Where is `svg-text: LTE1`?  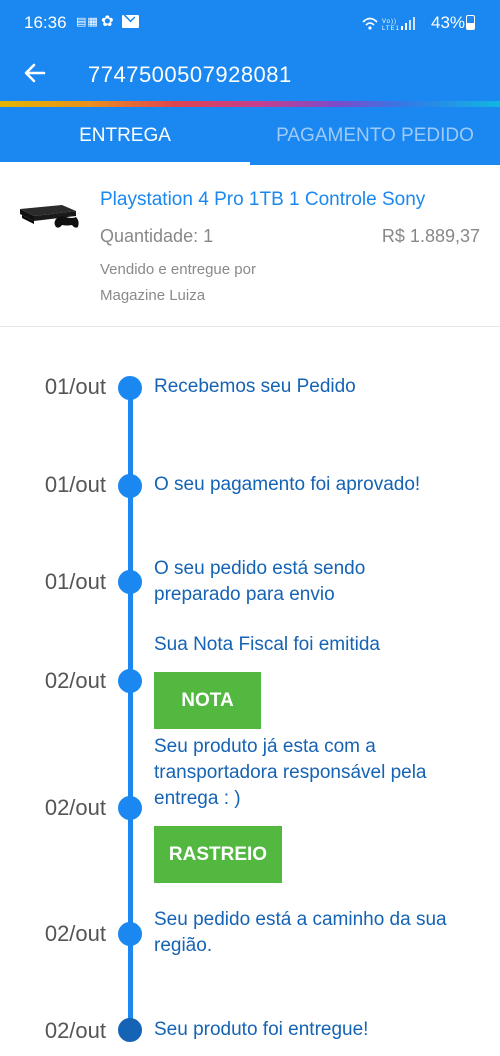 svg-text: LTE1 is located at coordinates (391, 28).